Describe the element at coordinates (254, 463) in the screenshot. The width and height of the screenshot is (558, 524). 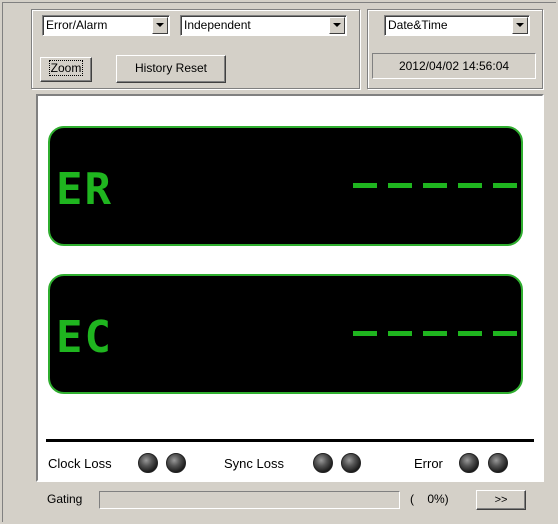
I see `sync-loss-label: Sync Loss` at that location.